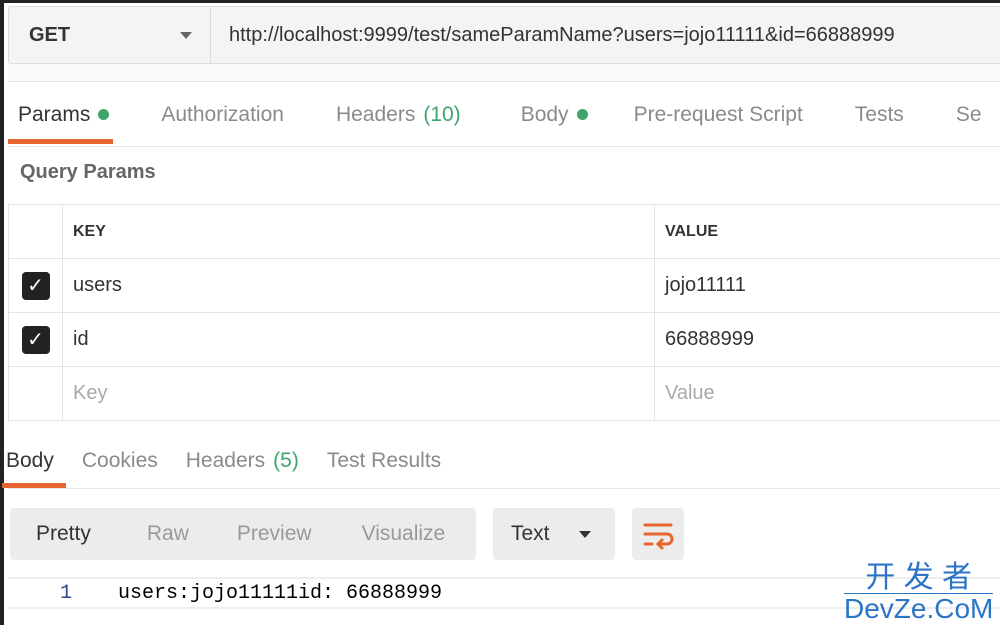  I want to click on value-cell: jojo11111, so click(827, 285).